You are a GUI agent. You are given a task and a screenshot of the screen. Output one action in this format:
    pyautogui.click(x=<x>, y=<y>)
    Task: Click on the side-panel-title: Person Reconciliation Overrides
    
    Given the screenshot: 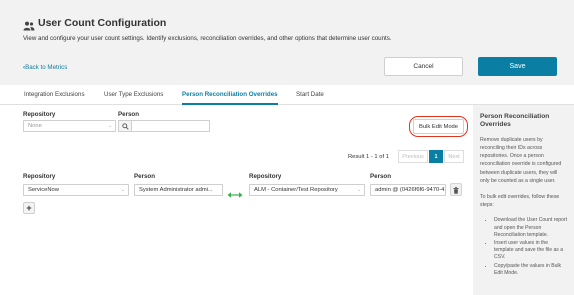 What is the action you would take?
    pyautogui.click(x=515, y=121)
    